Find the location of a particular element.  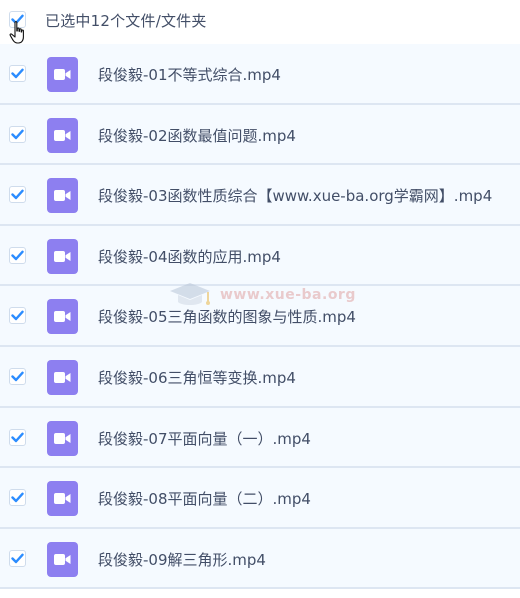

file-name: 段俊毅-06三角恒等变换.mp4 is located at coordinates (197, 377).